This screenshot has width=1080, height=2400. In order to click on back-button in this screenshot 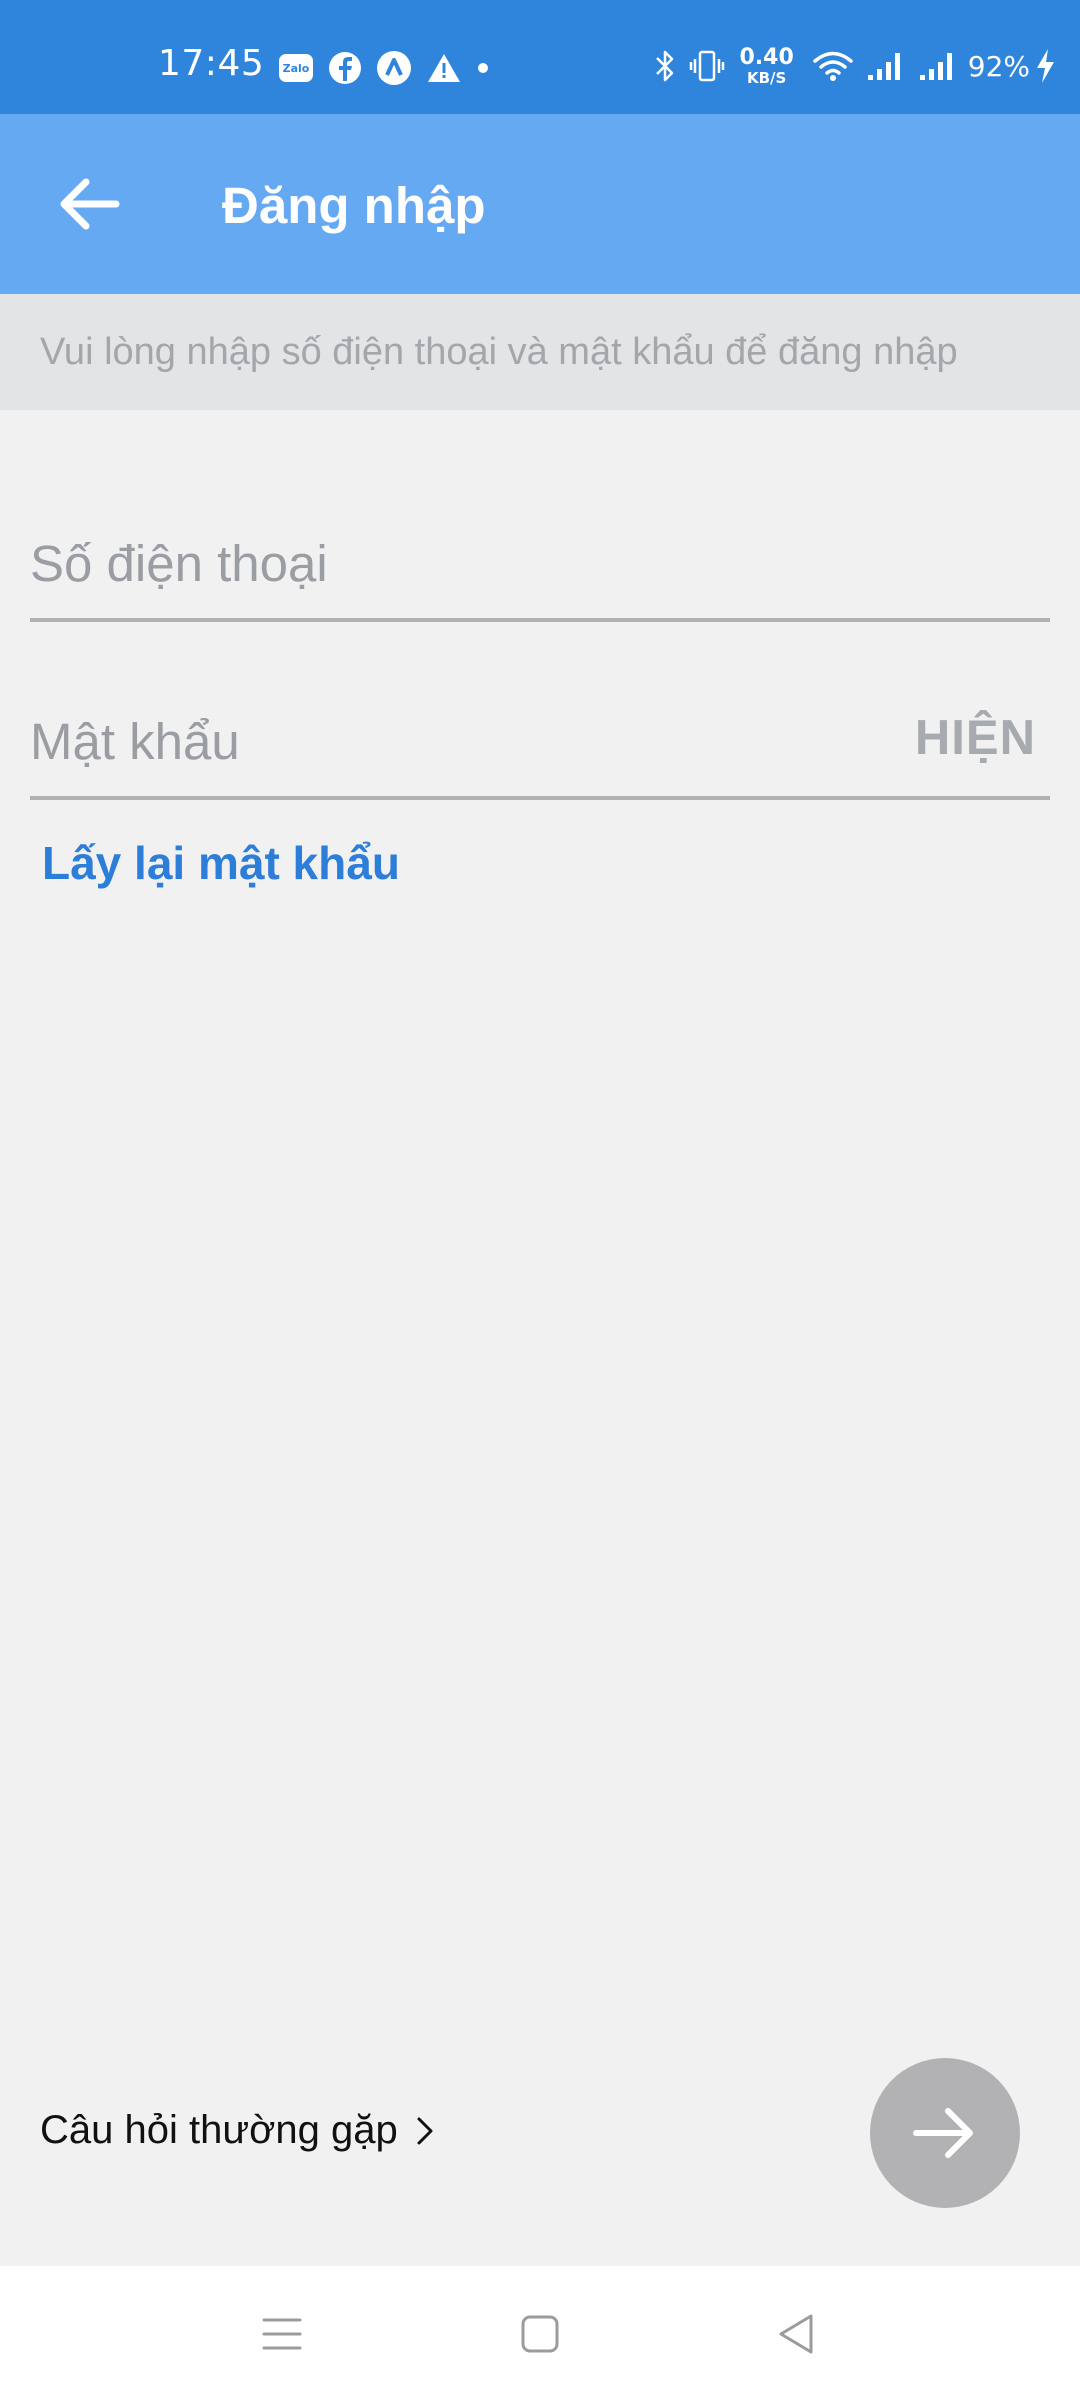, I will do `click(88, 204)`.